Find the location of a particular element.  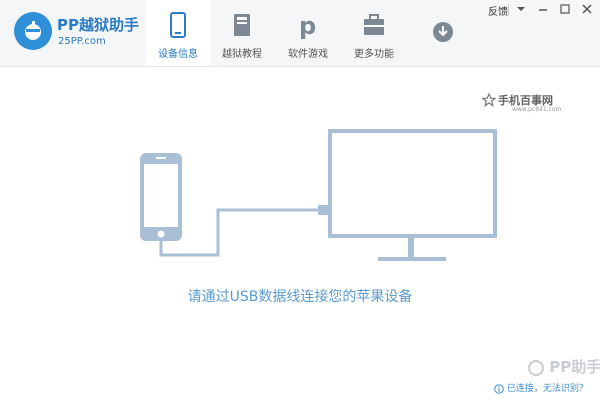

menu-dropdown-icon is located at coordinates (521, 9).